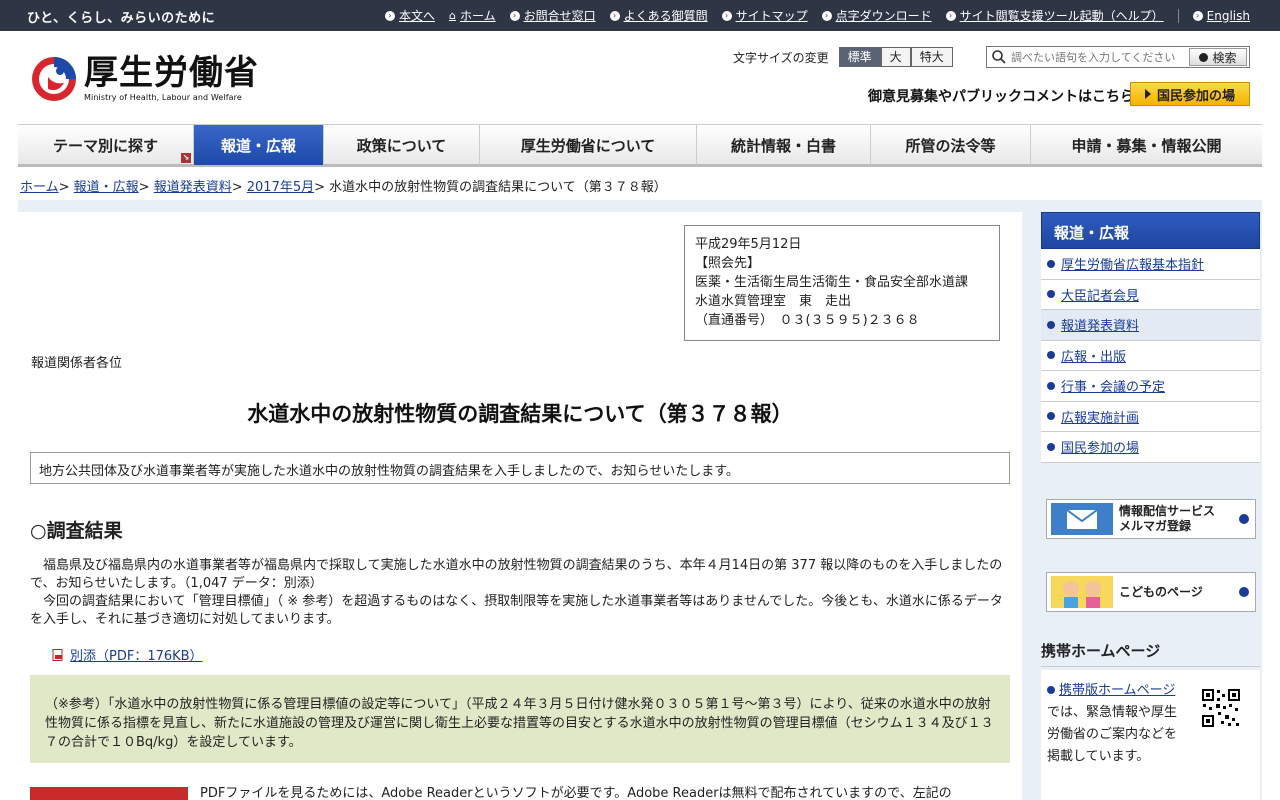 The width and height of the screenshot is (1280, 800). Describe the element at coordinates (109, 793) in the screenshot. I see `get-adobe-reader-icon` at that location.